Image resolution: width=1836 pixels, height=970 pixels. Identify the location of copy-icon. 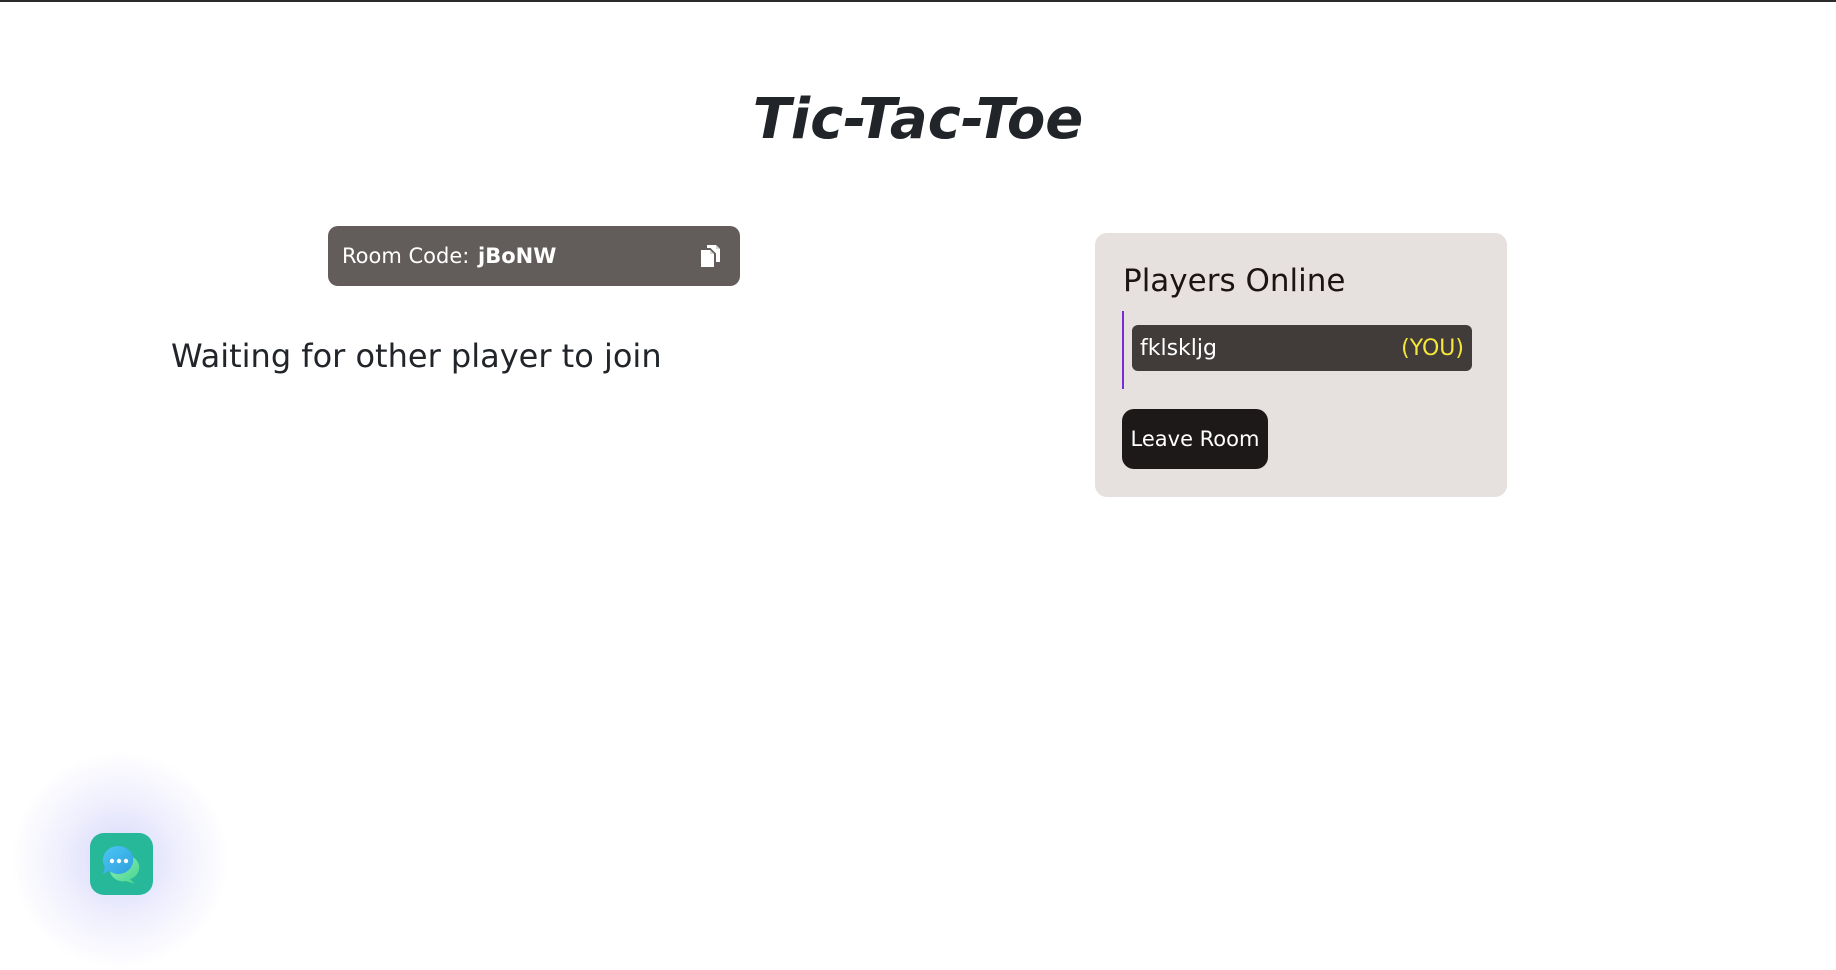
(711, 256).